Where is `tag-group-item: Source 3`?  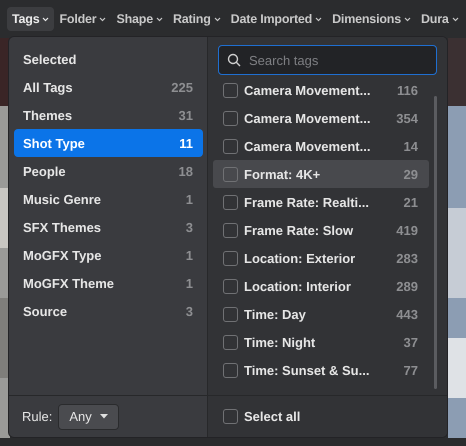 tag-group-item: Source 3 is located at coordinates (108, 311).